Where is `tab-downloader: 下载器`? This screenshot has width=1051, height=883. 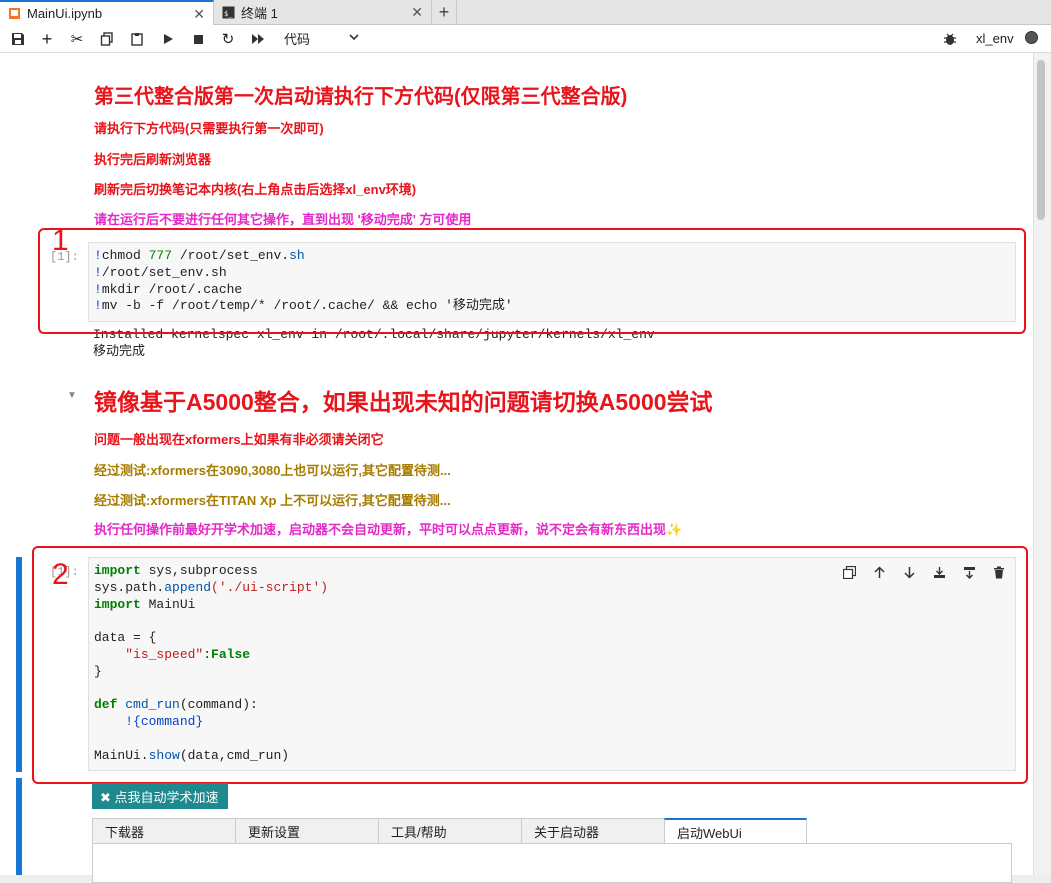 tab-downloader: 下载器 is located at coordinates (163, 831).